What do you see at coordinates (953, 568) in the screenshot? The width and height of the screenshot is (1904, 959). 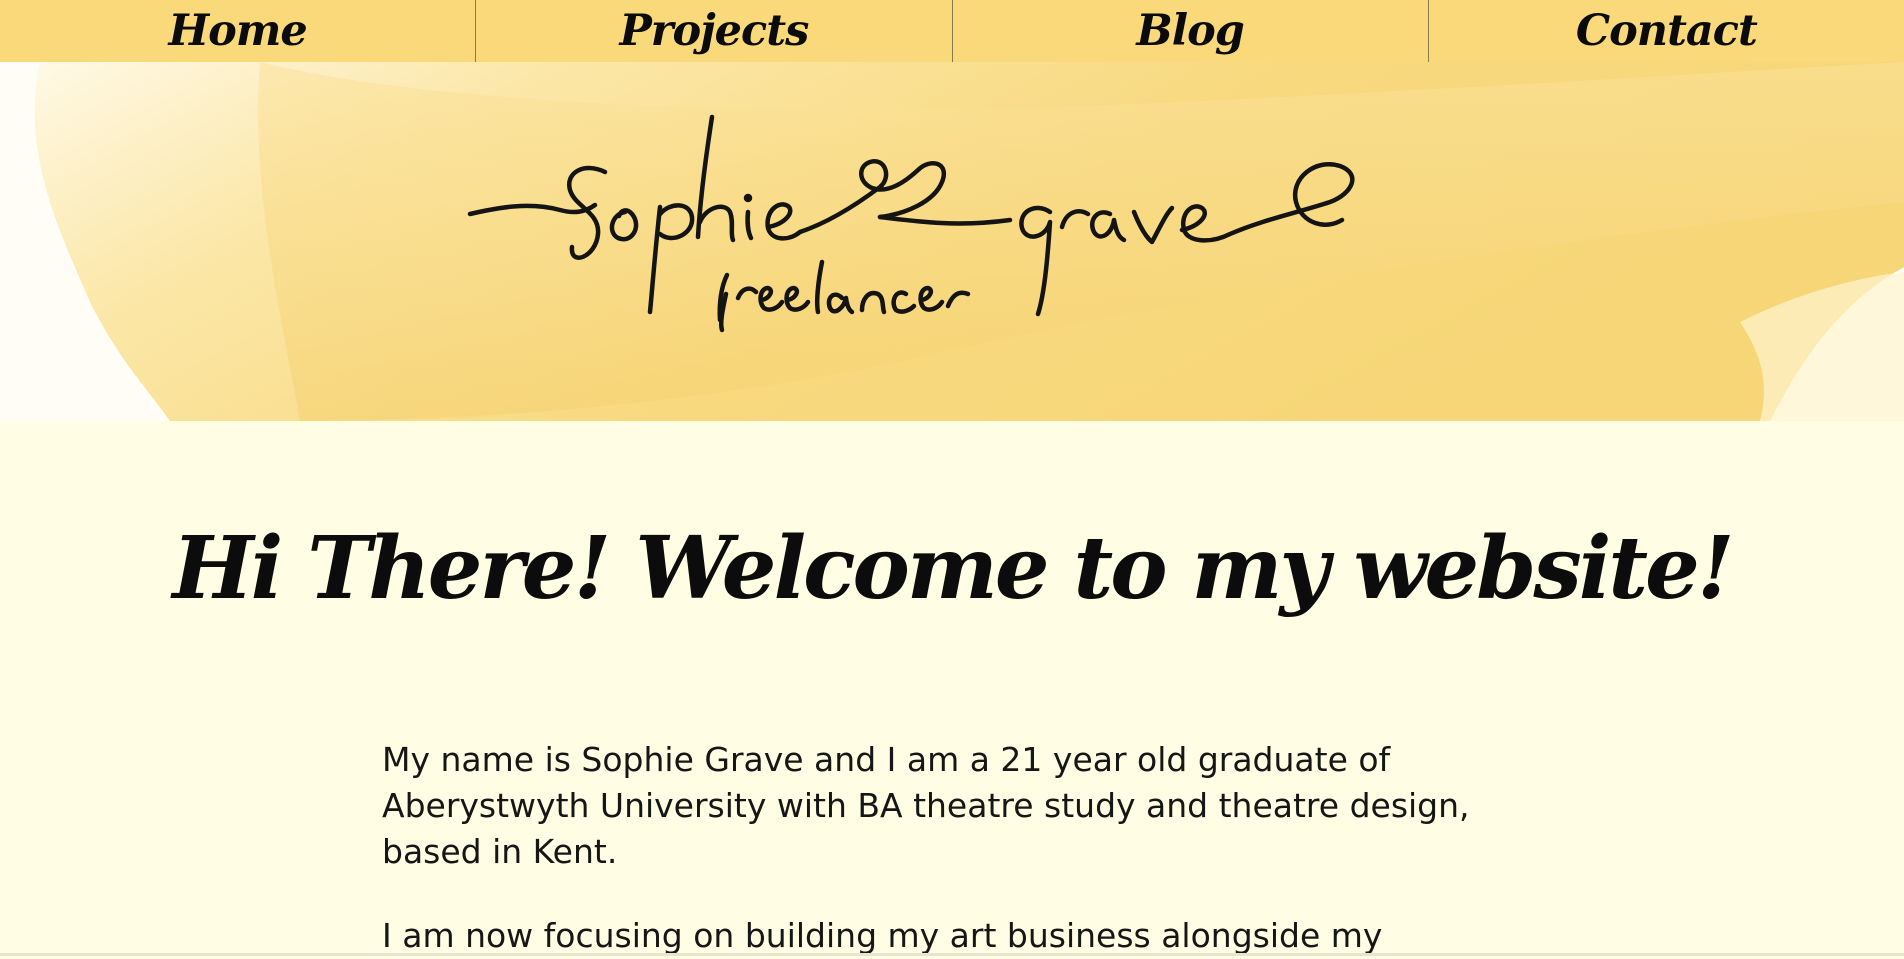 I see `welcome-heading: Hi There! Welcome to my website!` at bounding box center [953, 568].